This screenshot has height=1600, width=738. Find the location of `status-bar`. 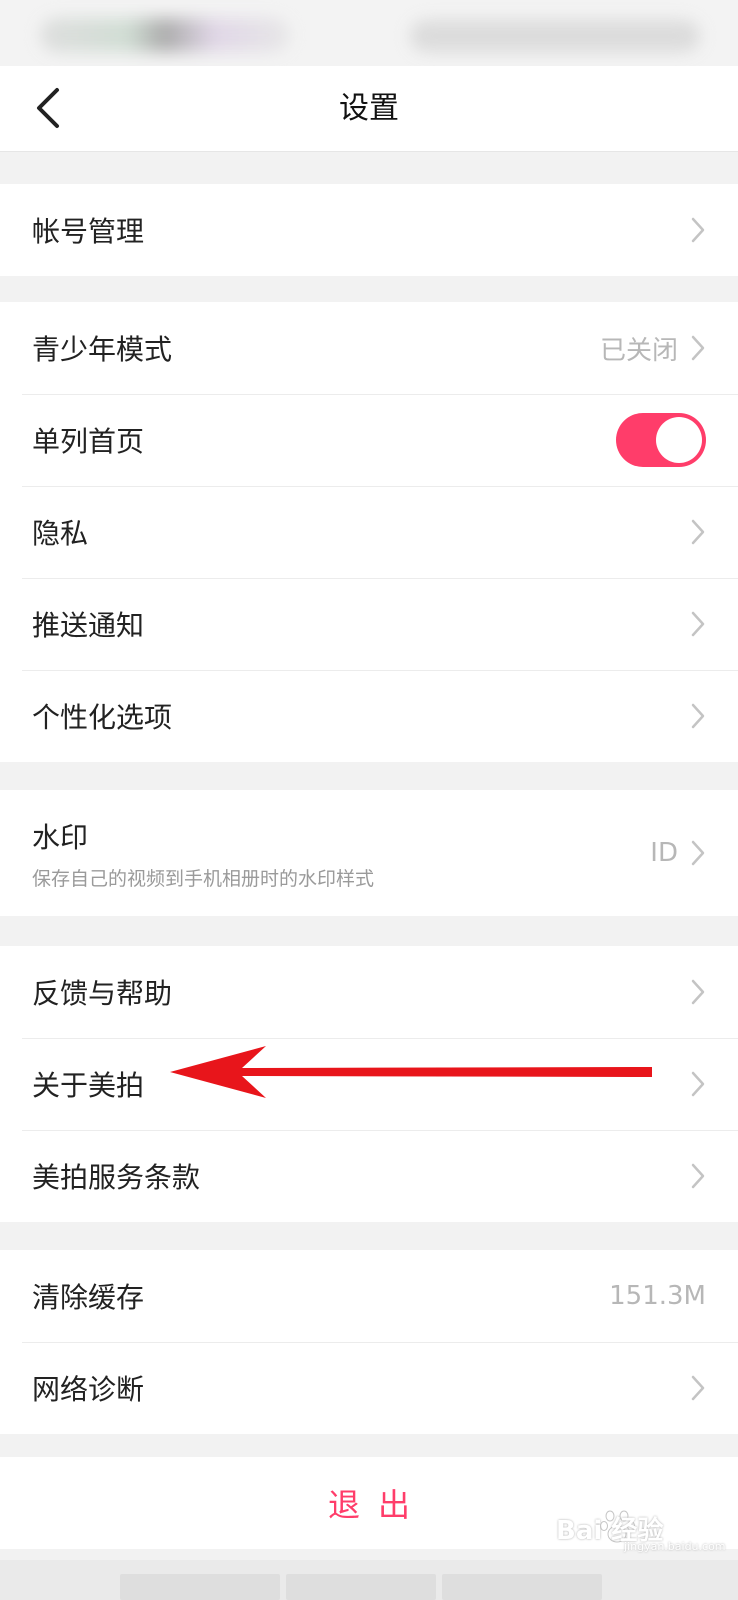

status-bar is located at coordinates (369, 33).